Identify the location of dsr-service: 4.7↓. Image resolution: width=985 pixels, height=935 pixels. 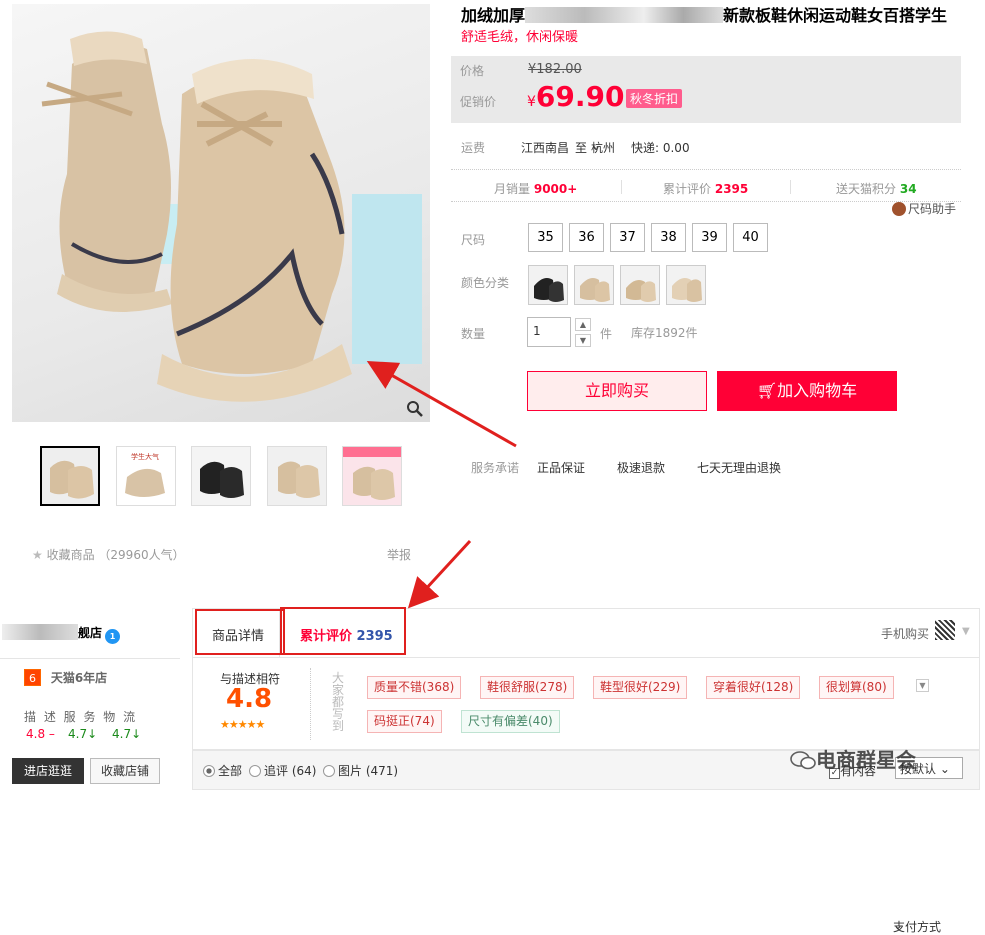
(82, 734).